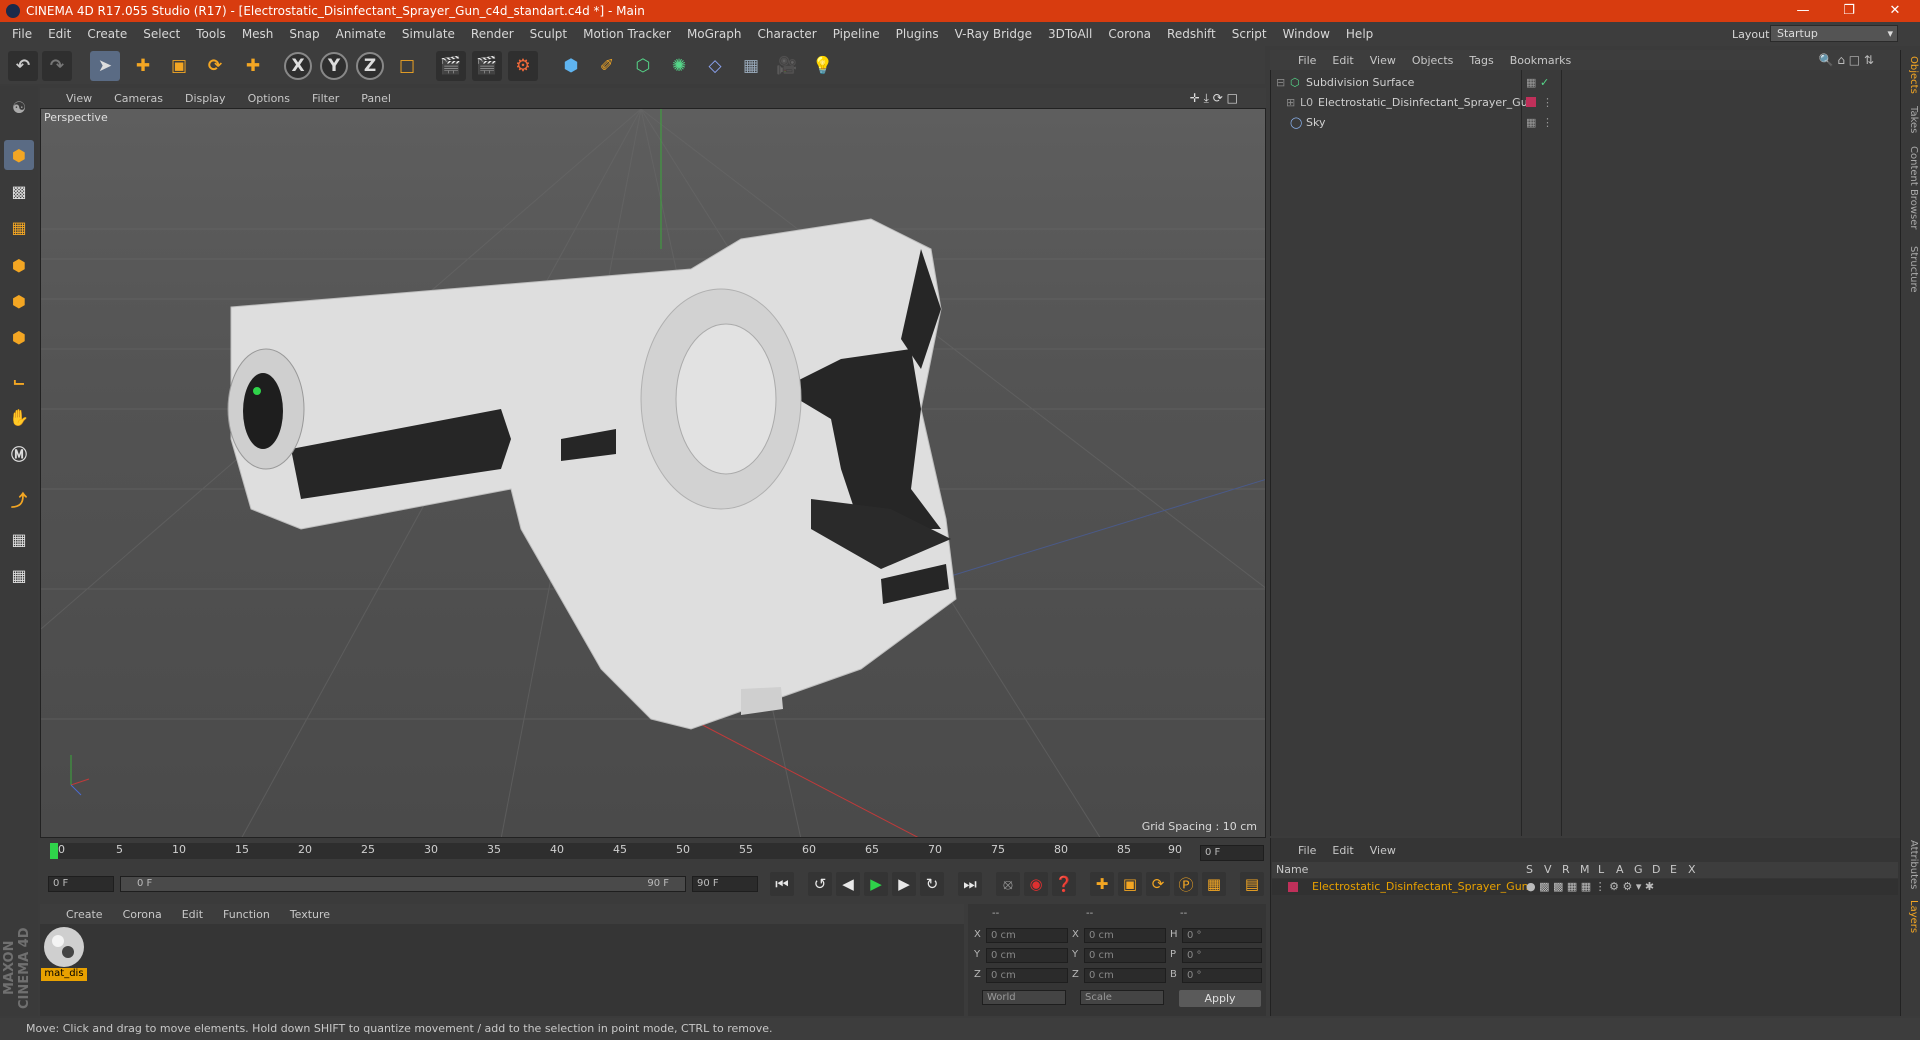 The width and height of the screenshot is (1920, 1040). I want to click on tab-attributes: Attributes, so click(1911, 864).